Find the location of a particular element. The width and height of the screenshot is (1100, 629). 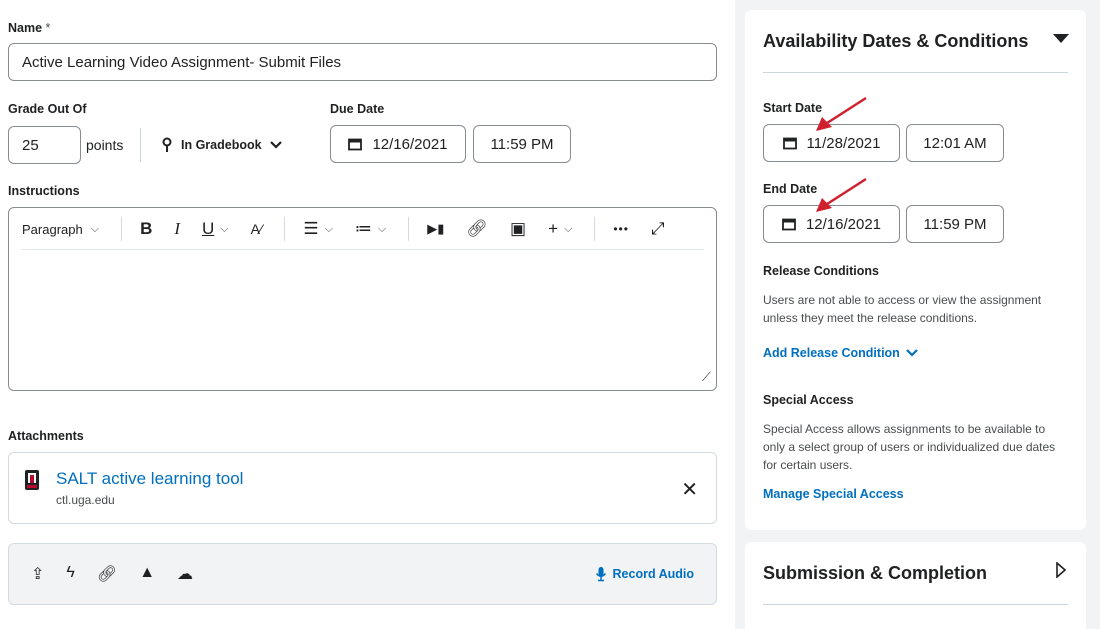

more-options-button: ••• is located at coordinates (621, 229).